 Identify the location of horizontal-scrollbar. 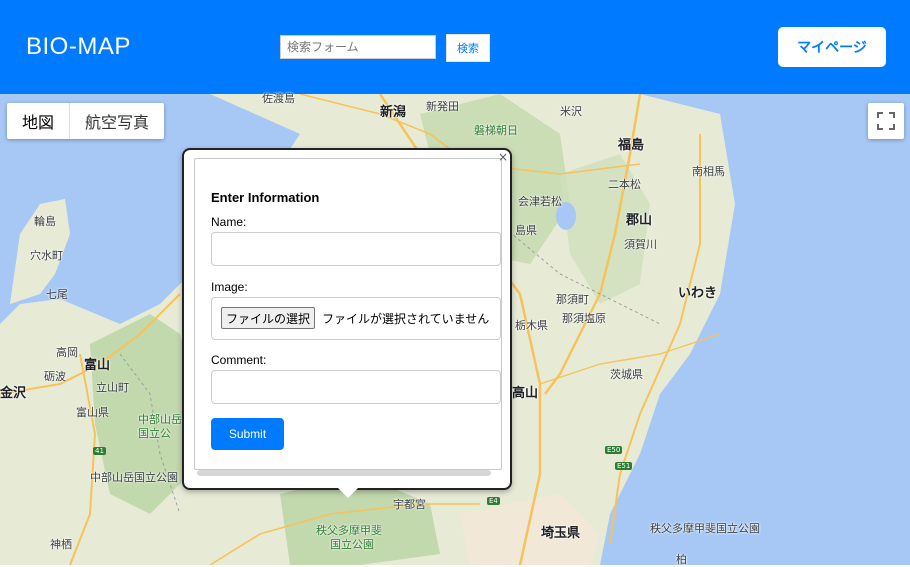
(344, 473).